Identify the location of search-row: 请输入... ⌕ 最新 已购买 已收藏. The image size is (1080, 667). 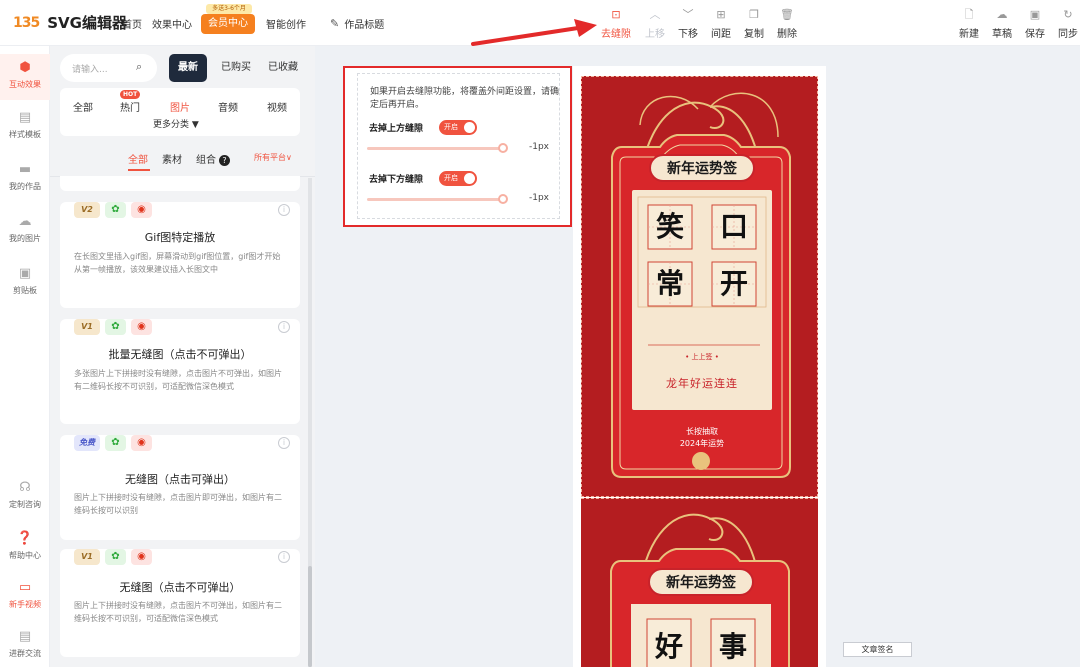
(185, 68).